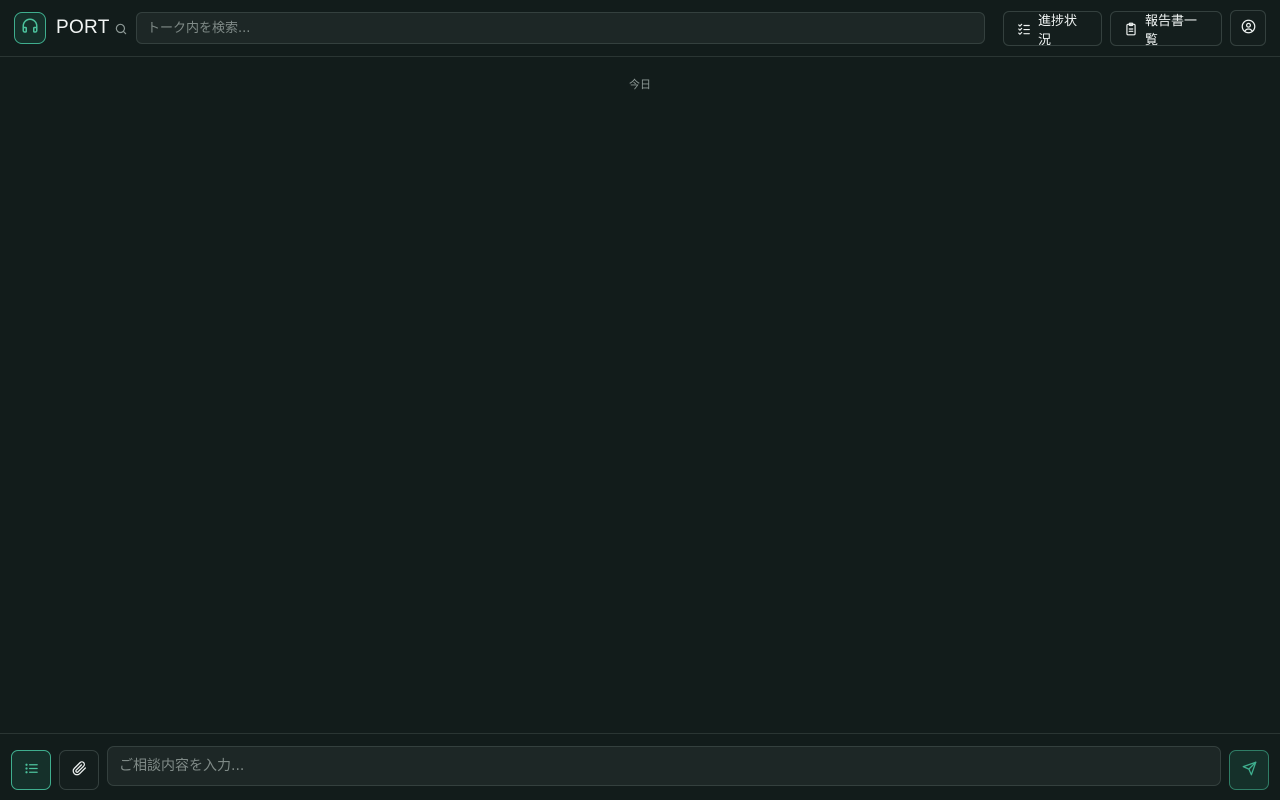  I want to click on progress-button: 進捗状況, so click(1052, 29).